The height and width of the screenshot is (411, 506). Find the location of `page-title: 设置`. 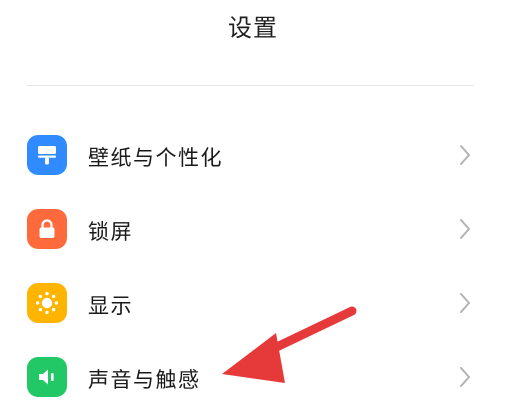

page-title: 设置 is located at coordinates (253, 28).